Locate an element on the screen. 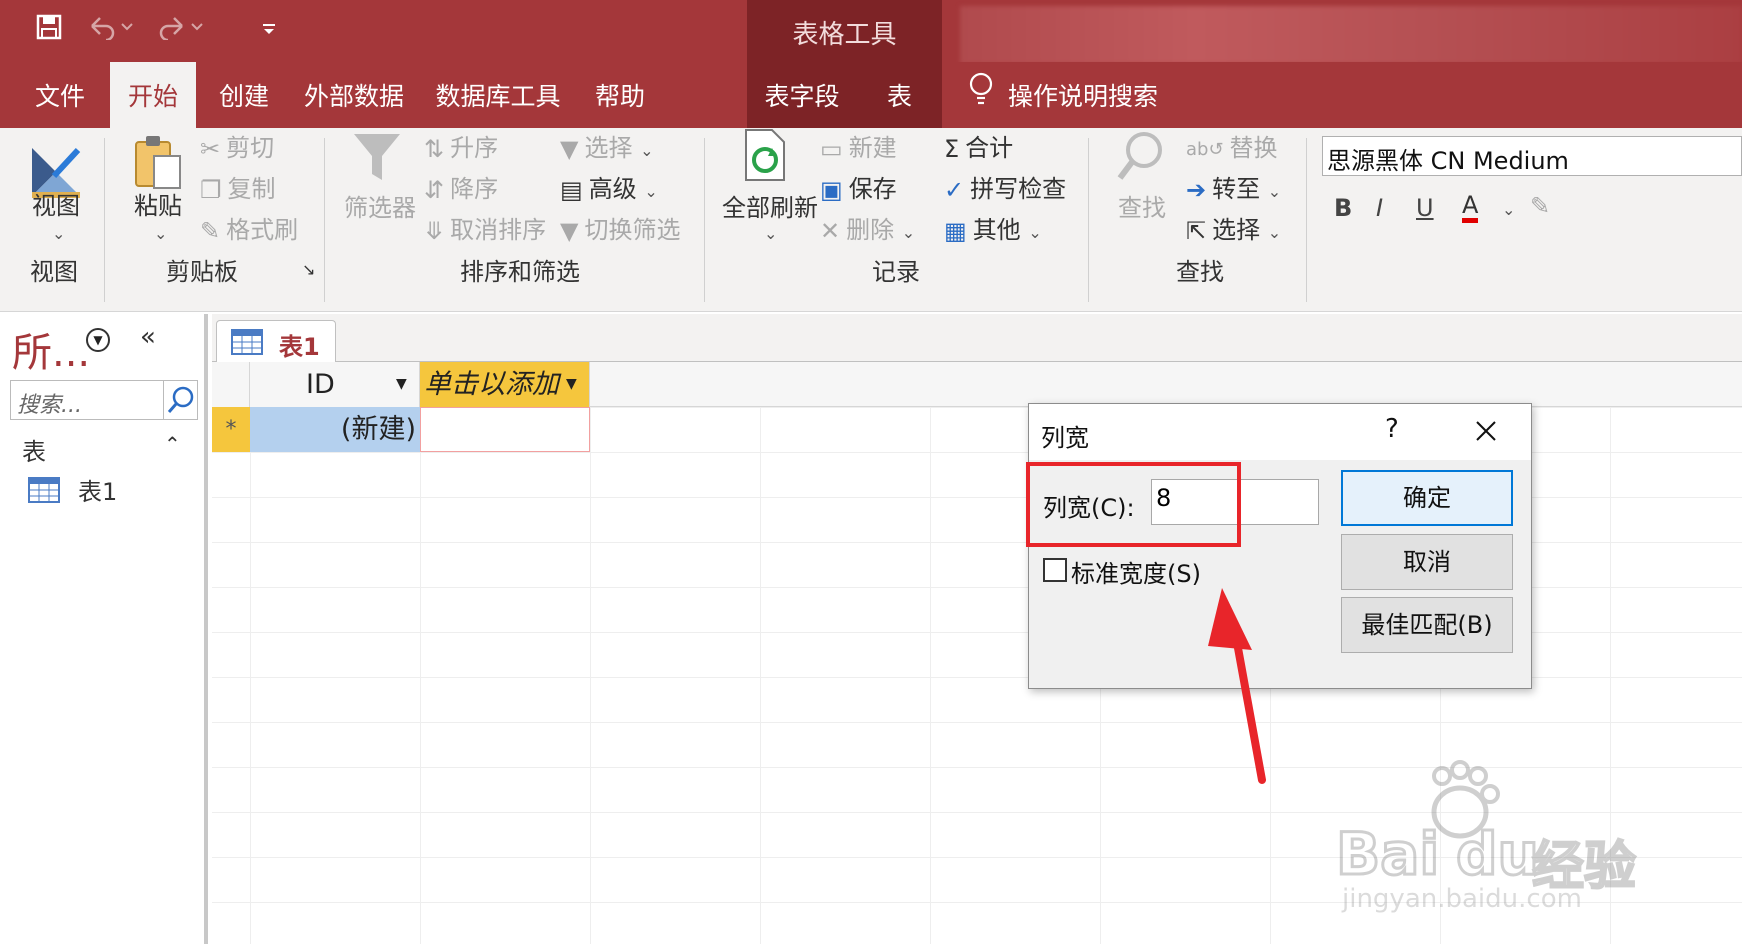 The width and height of the screenshot is (1742, 944). tab-file: 文件 is located at coordinates (60, 95).